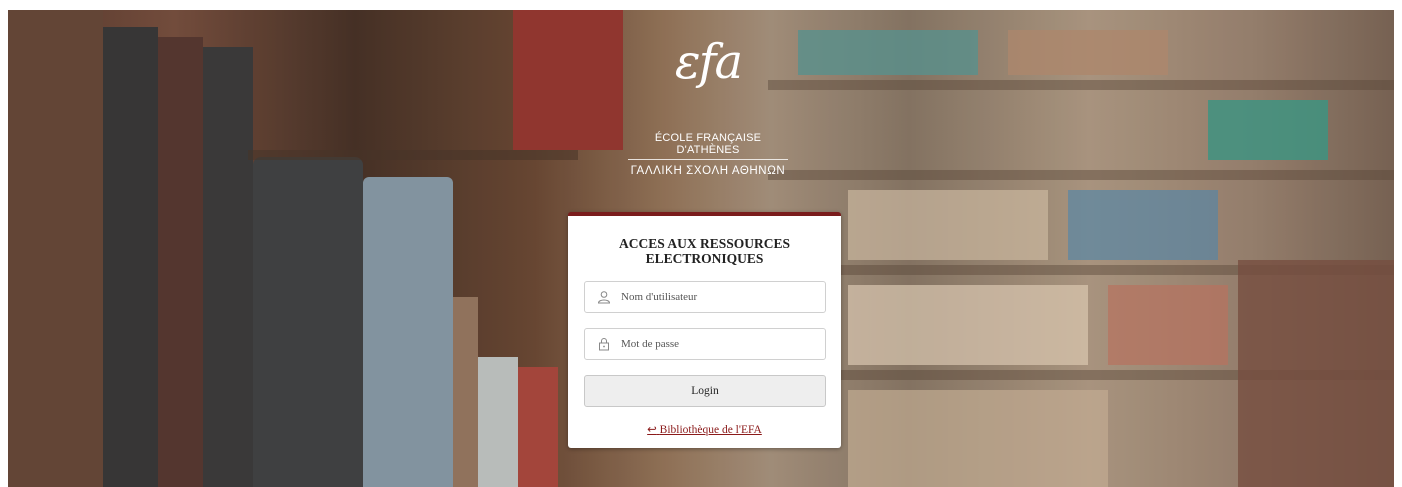 This screenshot has width=1402, height=487. I want to click on library-link: ↩ Bibliothèque de l'EFA, so click(704, 429).